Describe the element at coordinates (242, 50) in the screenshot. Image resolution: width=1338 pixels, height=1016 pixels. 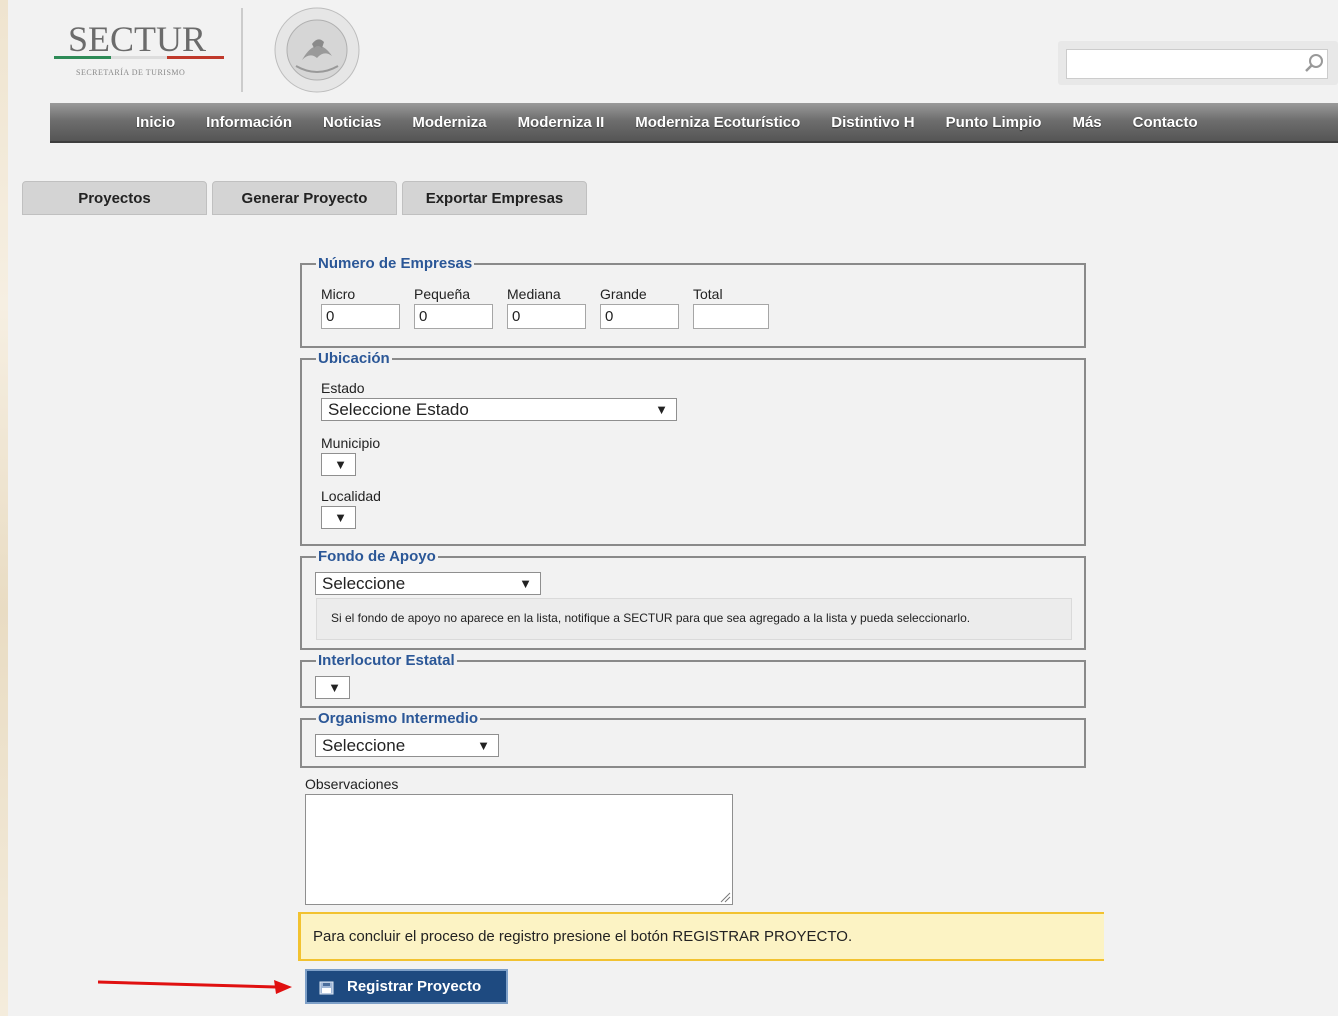
I see `logo-divider` at that location.